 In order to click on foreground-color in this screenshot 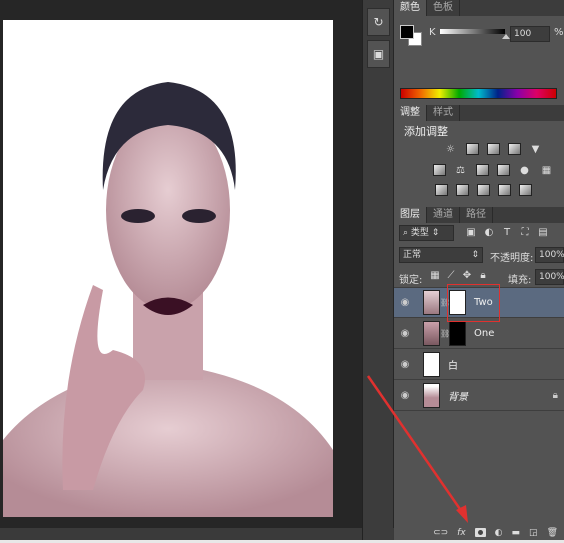, I will do `click(407, 32)`.